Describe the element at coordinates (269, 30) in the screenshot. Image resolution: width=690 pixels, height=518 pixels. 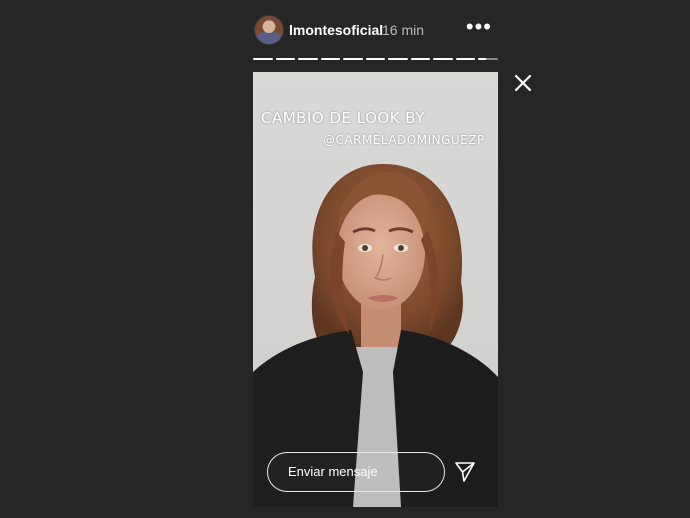
I see `avatar` at that location.